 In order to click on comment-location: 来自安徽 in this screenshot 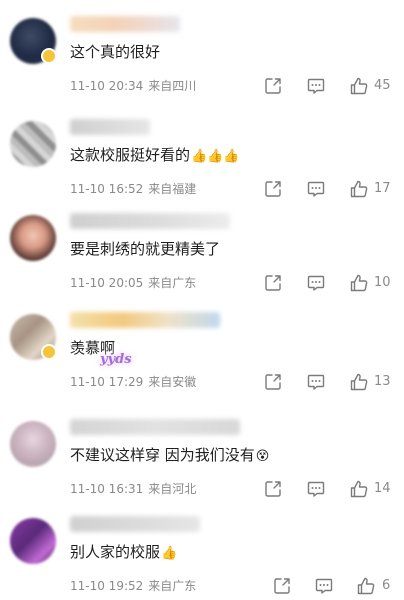, I will do `click(172, 382)`.